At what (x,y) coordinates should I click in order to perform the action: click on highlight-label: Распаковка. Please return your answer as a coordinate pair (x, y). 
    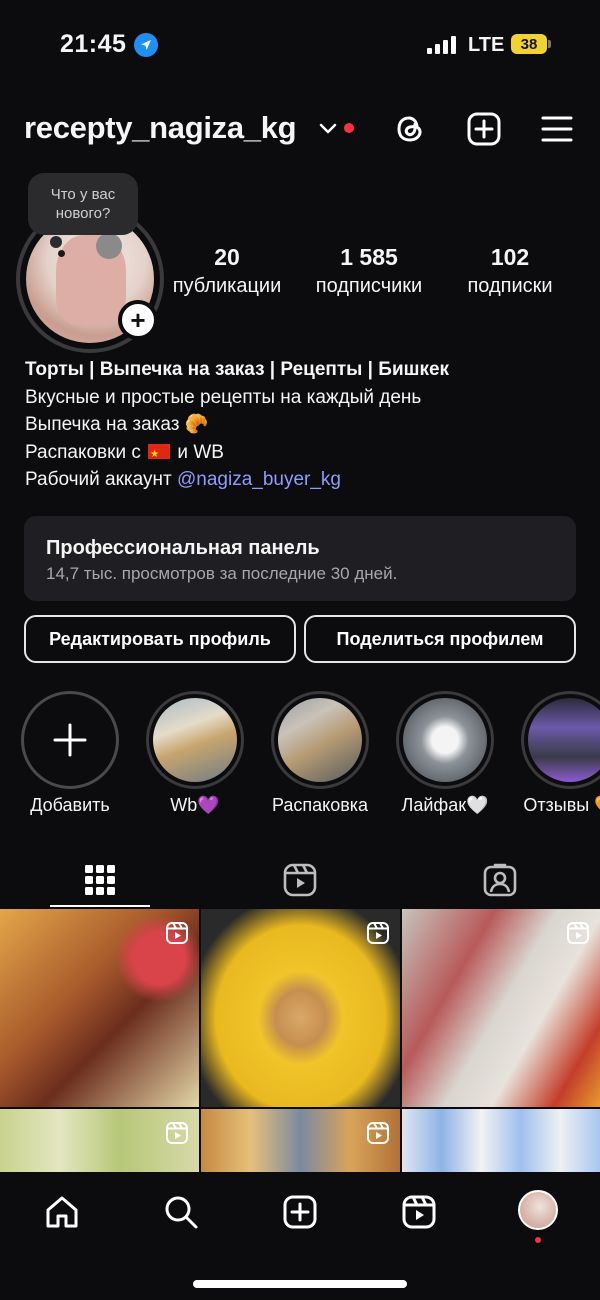
    Looking at the image, I should click on (320, 805).